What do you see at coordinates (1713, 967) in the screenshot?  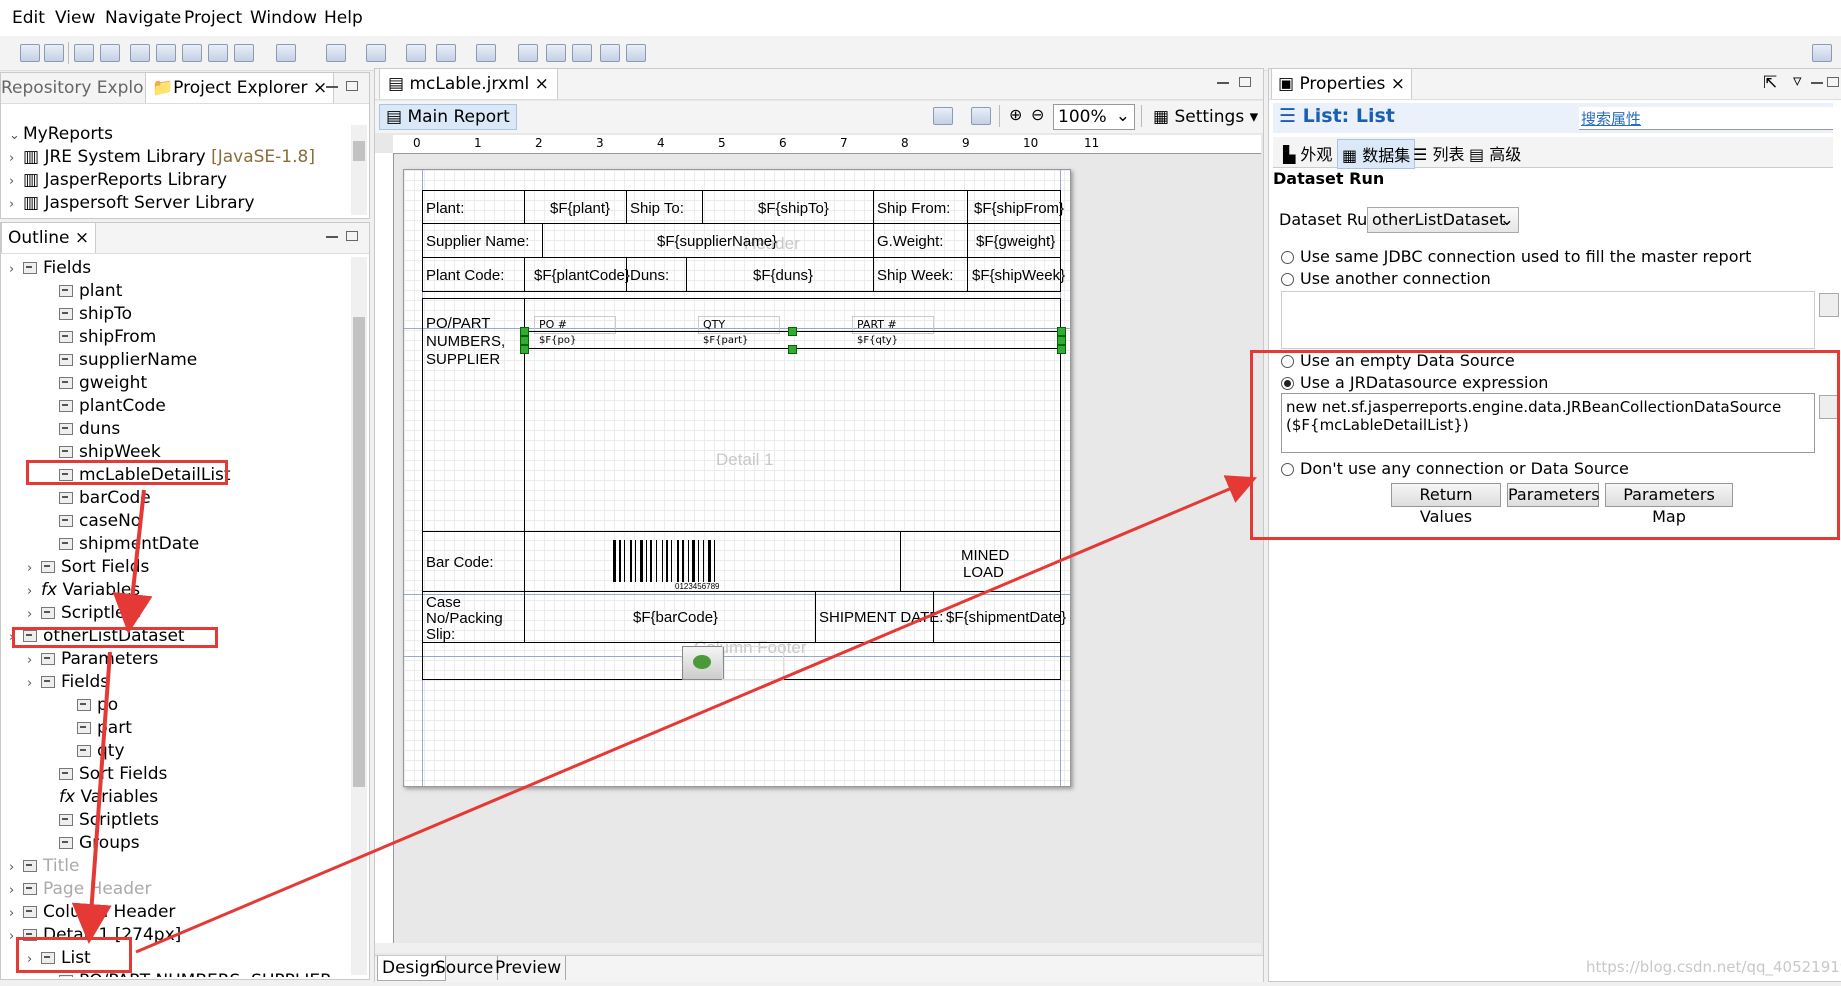 I see `watermark-text: https://blog.csdn.net/qq_40521919` at bounding box center [1713, 967].